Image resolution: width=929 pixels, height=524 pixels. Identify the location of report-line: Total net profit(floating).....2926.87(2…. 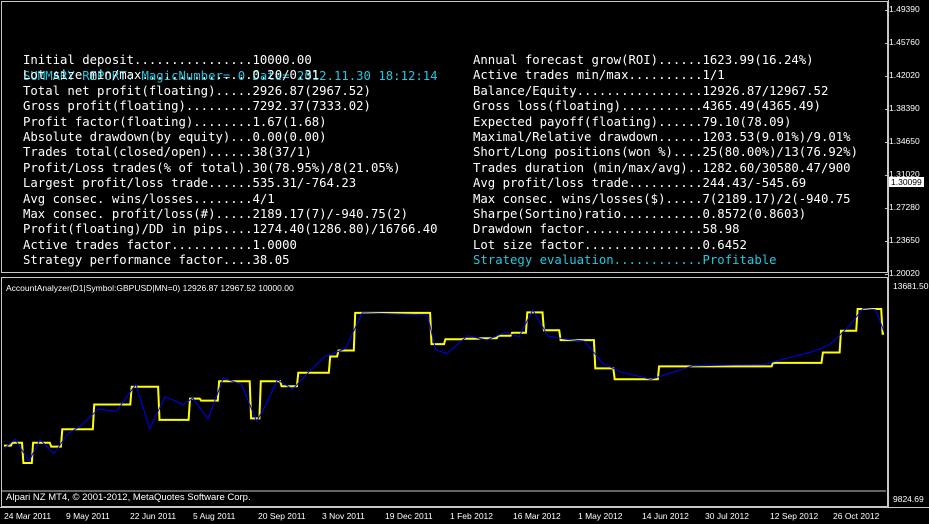
(197, 90).